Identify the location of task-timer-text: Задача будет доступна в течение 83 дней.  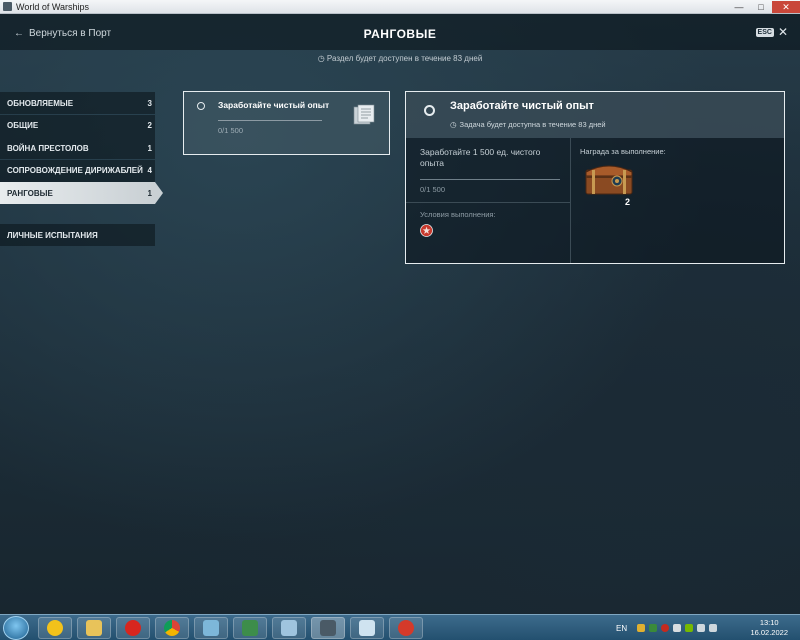
(532, 124).